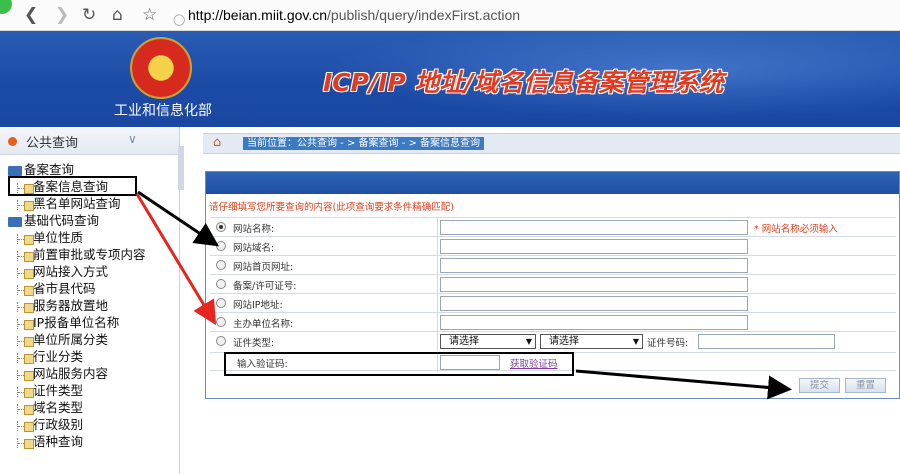 The height and width of the screenshot is (474, 900). I want to click on radio-homepage, so click(221, 265).